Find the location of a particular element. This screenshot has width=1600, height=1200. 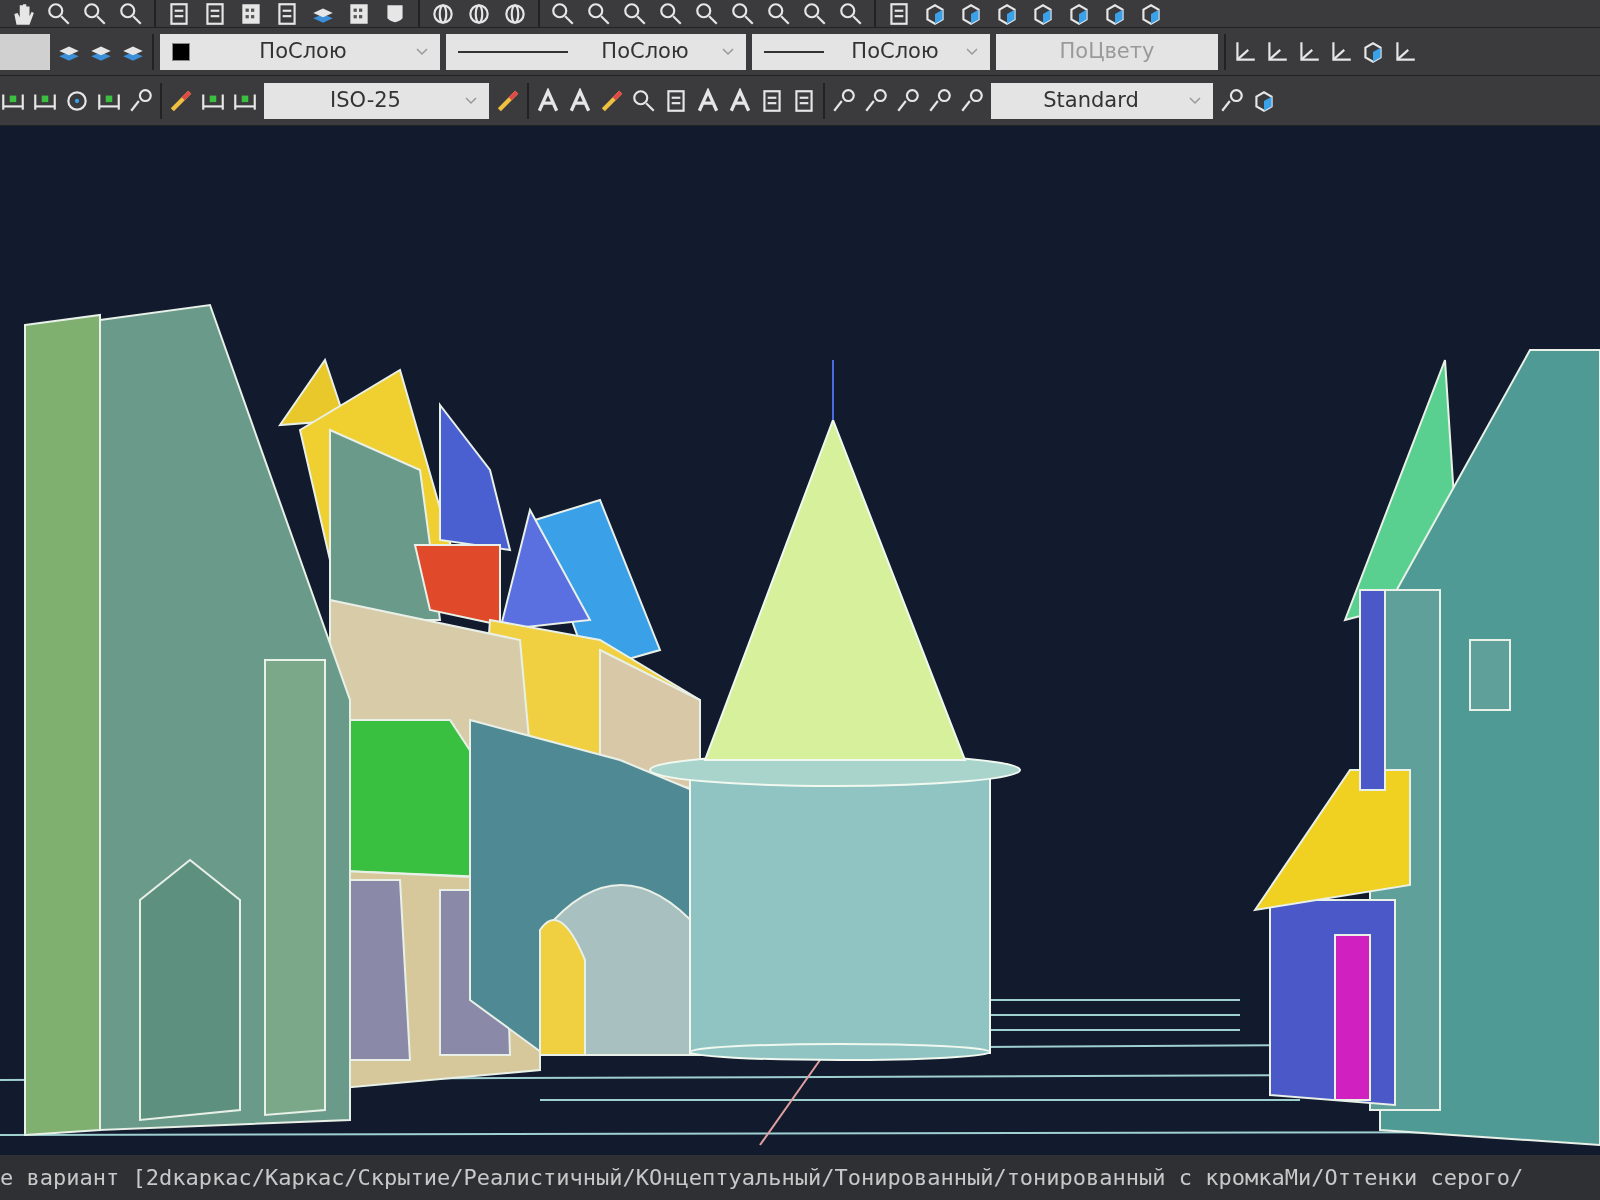

dropdown-field: Standard is located at coordinates (1102, 100).